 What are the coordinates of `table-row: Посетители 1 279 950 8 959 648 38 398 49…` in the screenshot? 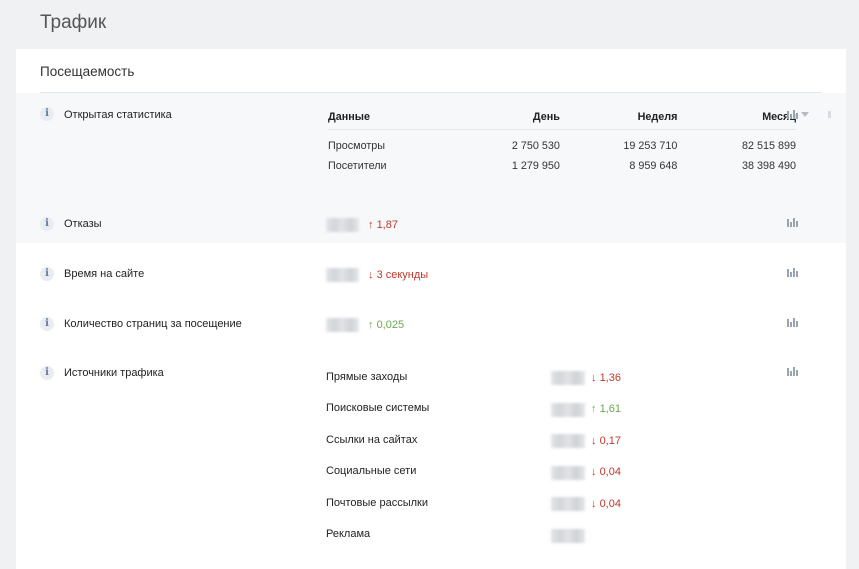 It's located at (562, 166).